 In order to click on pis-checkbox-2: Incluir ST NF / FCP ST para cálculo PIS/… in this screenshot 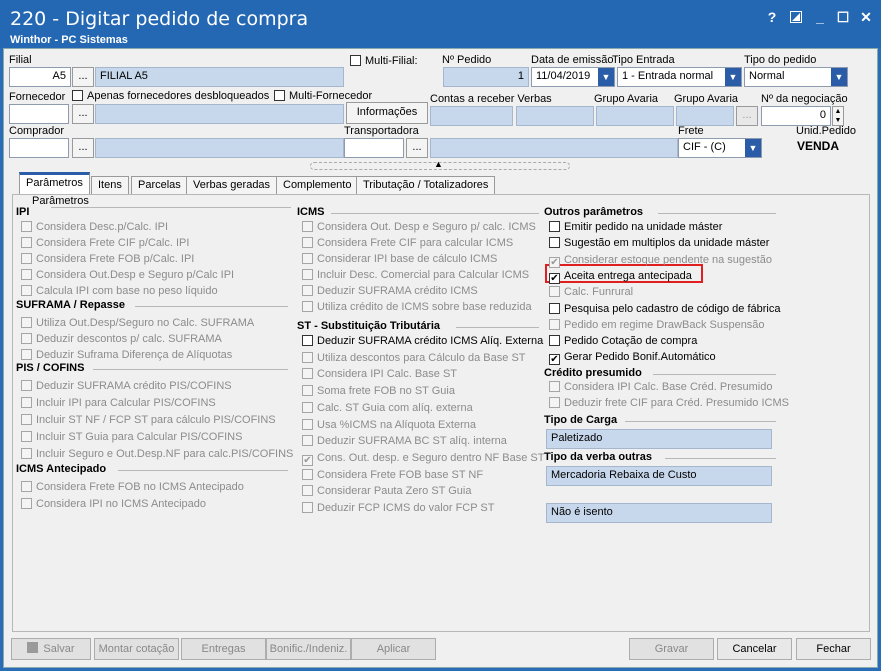, I will do `click(148, 421)`.